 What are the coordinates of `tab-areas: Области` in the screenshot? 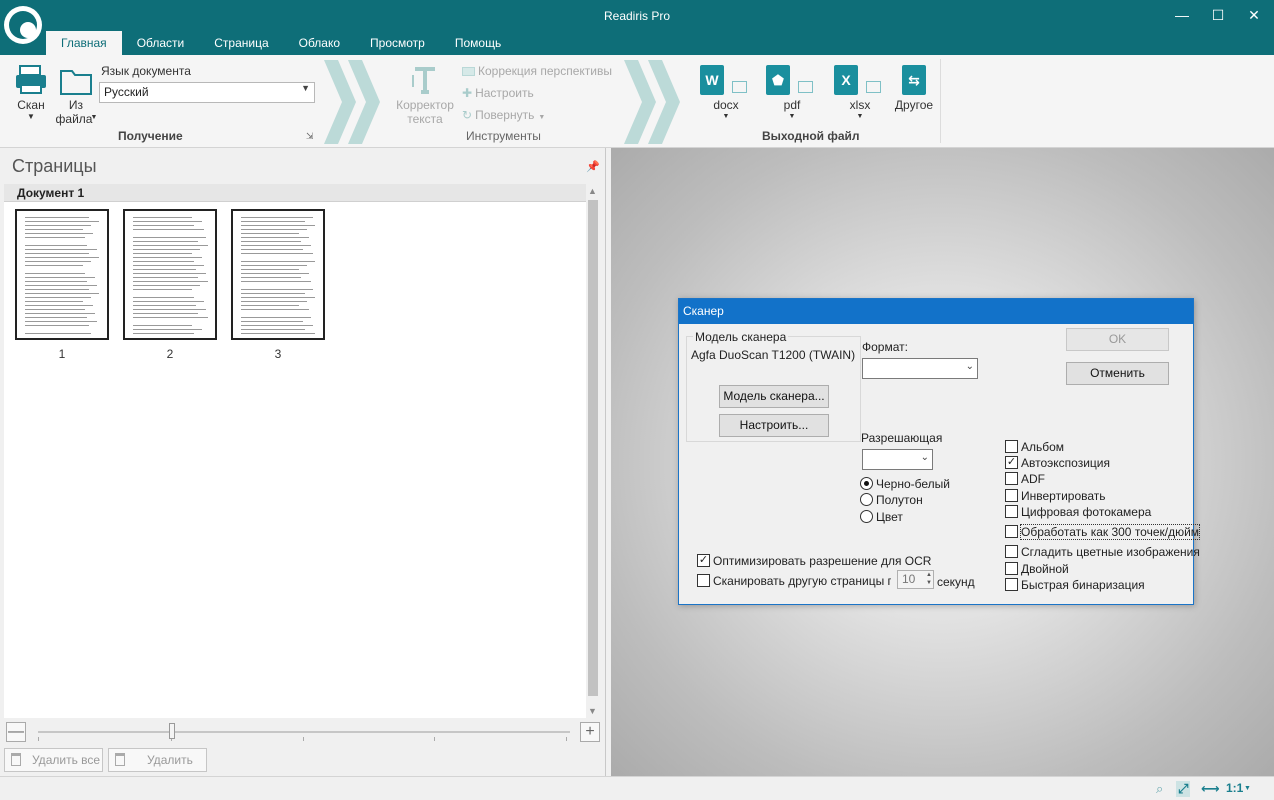 It's located at (161, 43).